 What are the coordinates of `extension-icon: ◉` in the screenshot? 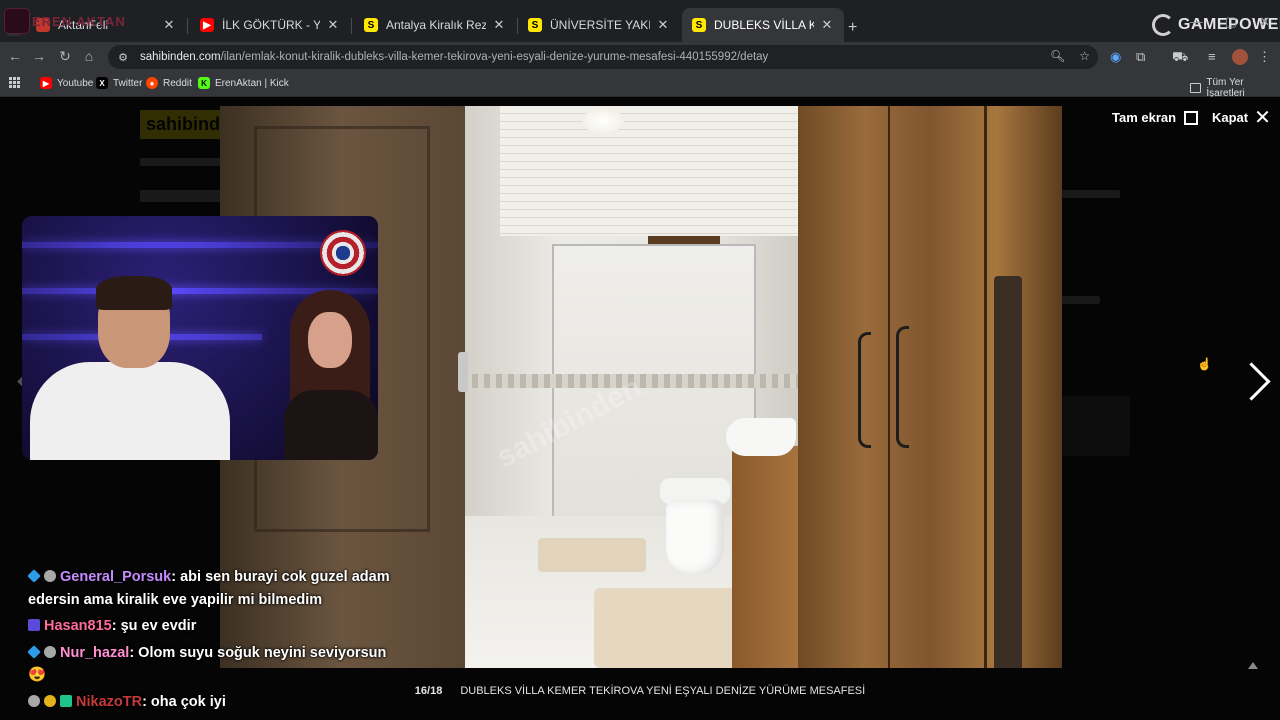 It's located at (1115, 57).